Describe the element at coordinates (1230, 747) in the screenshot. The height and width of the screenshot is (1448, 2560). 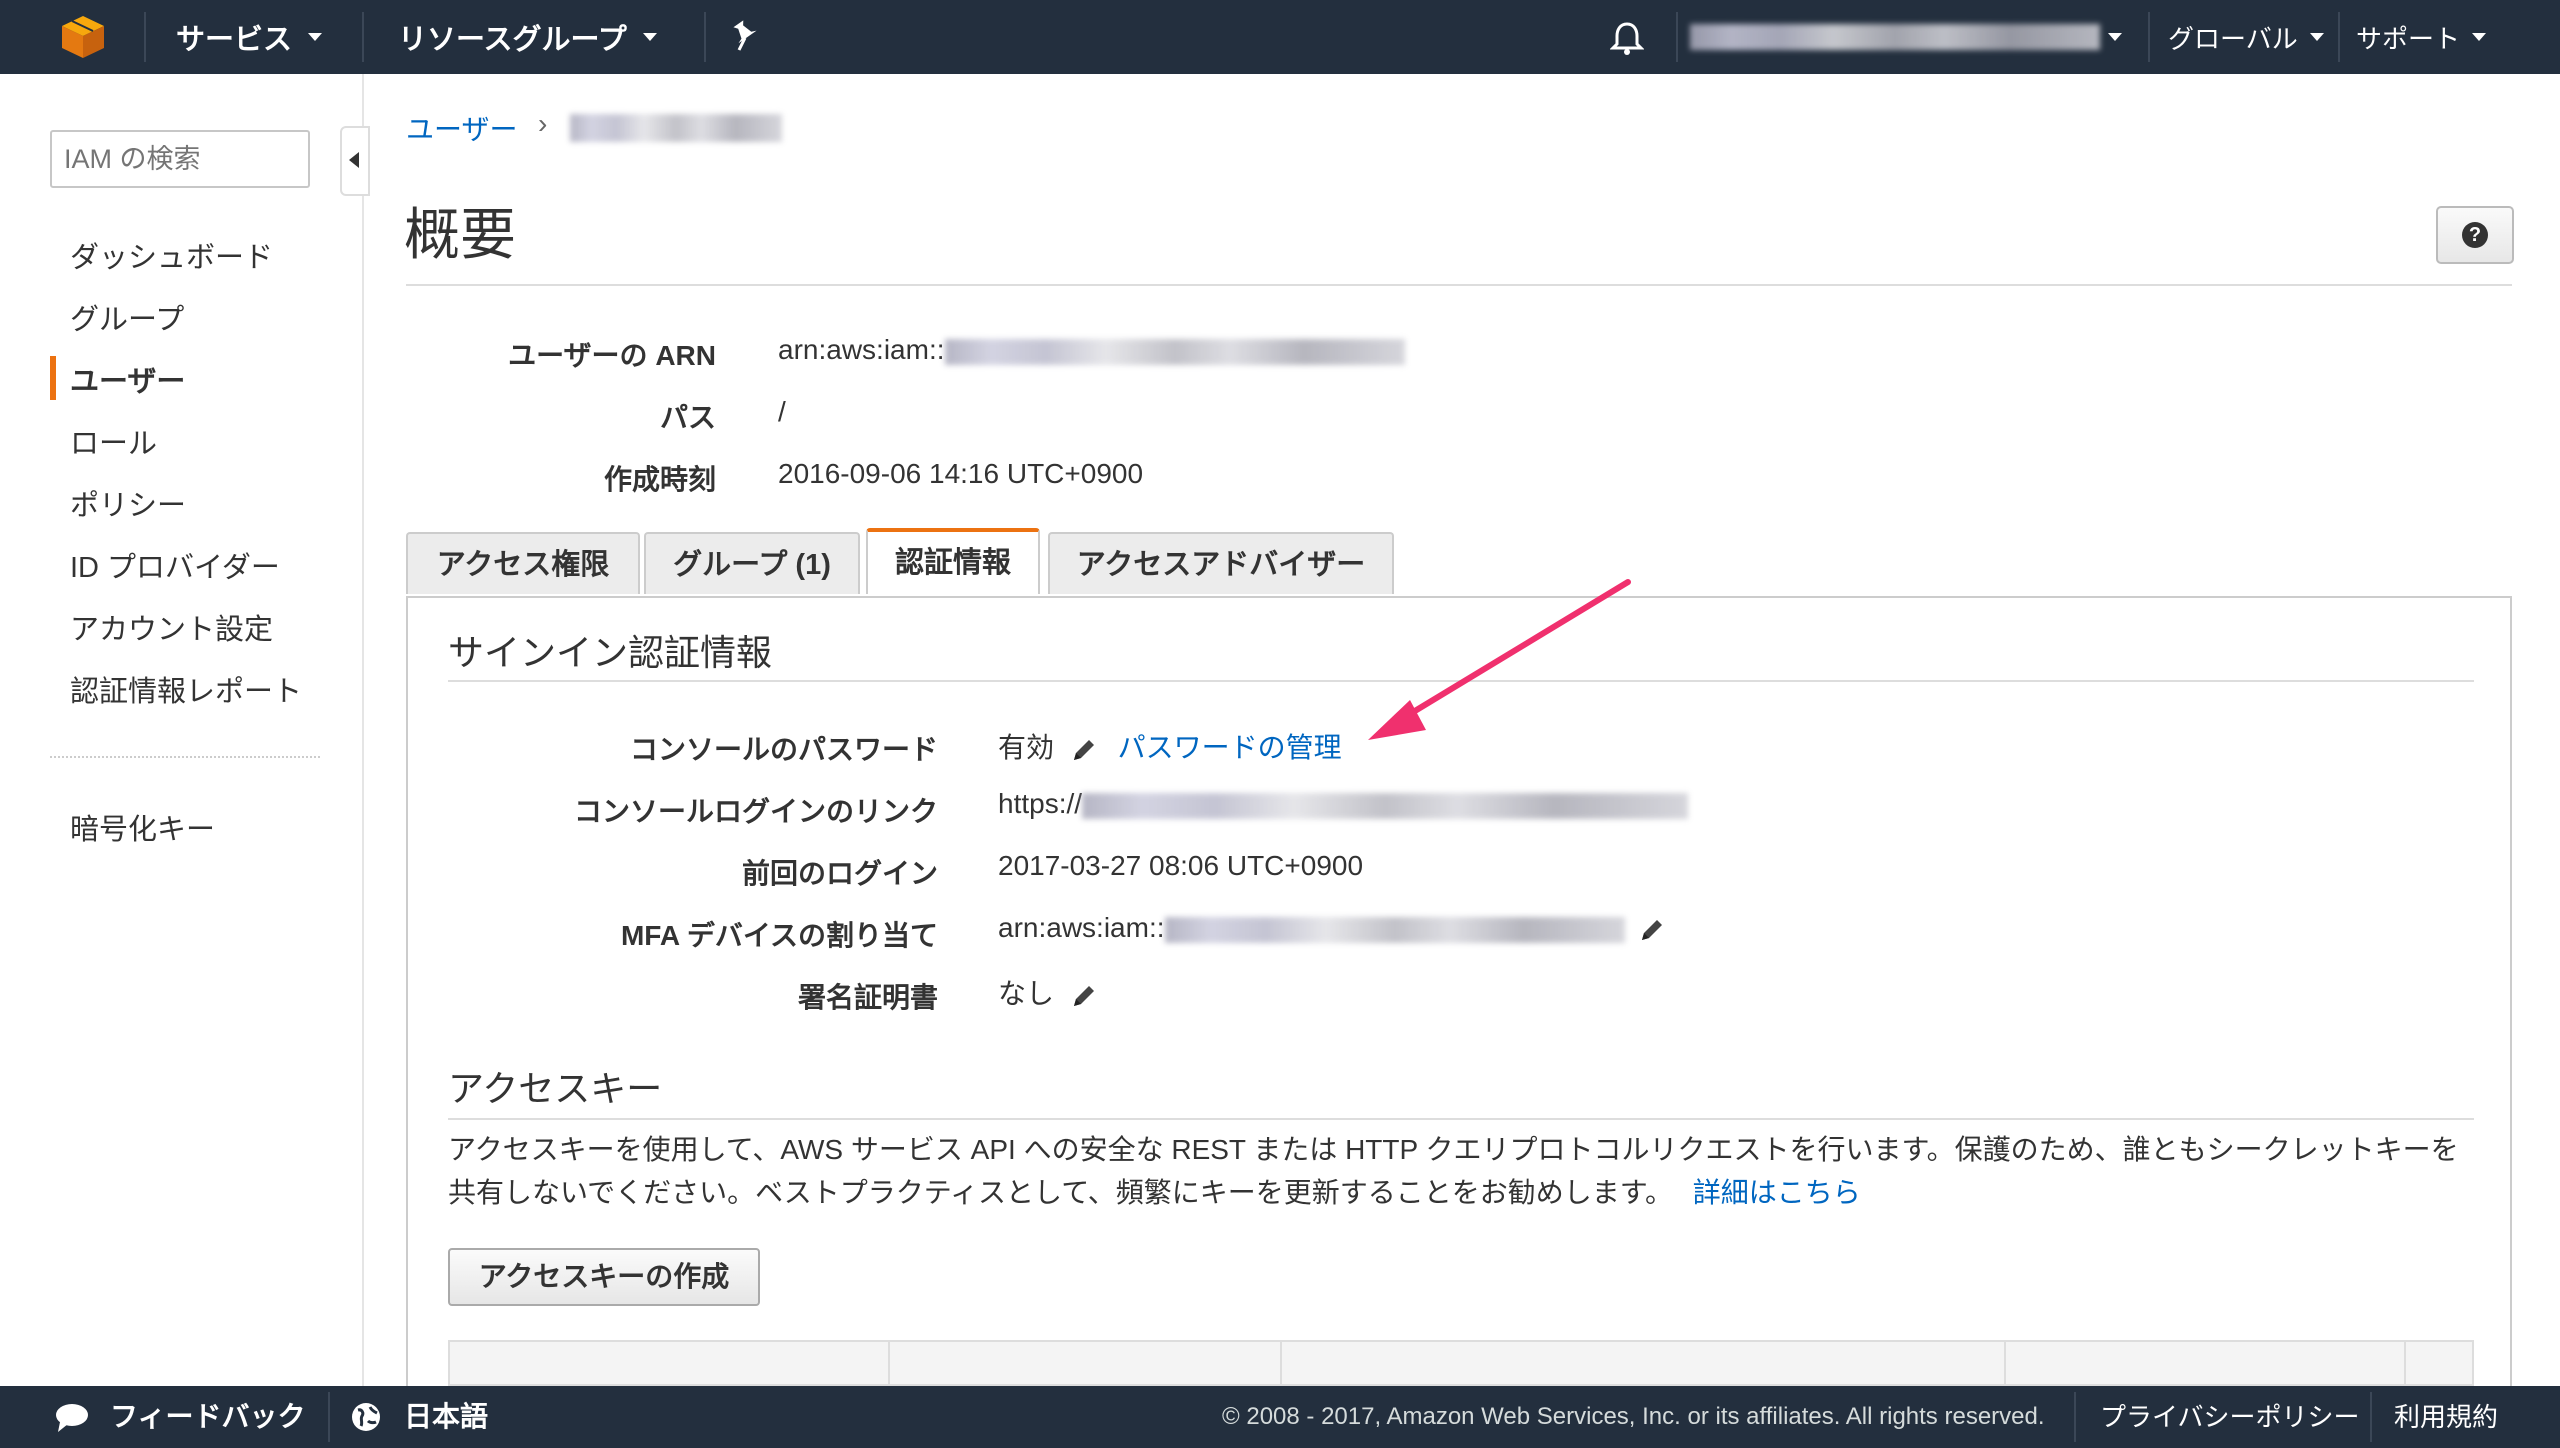
I see `manage-password-link: パスワードの管理` at that location.